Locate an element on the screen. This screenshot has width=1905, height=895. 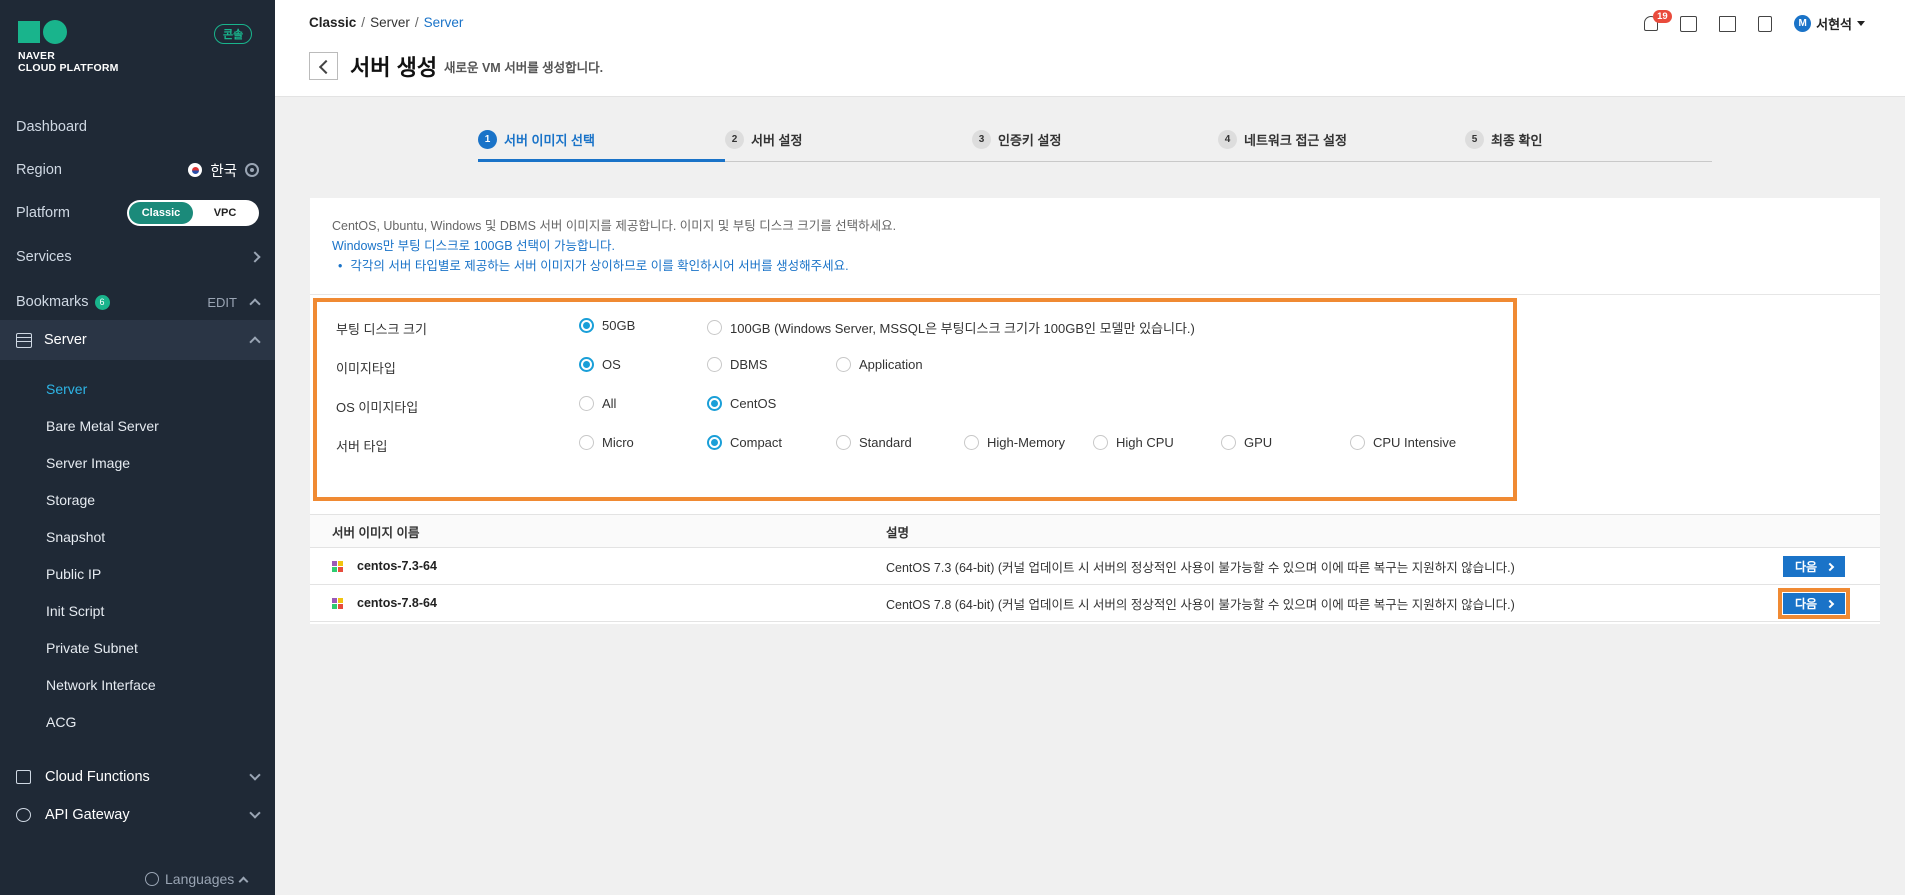
chat-icon is located at coordinates (1689, 23).